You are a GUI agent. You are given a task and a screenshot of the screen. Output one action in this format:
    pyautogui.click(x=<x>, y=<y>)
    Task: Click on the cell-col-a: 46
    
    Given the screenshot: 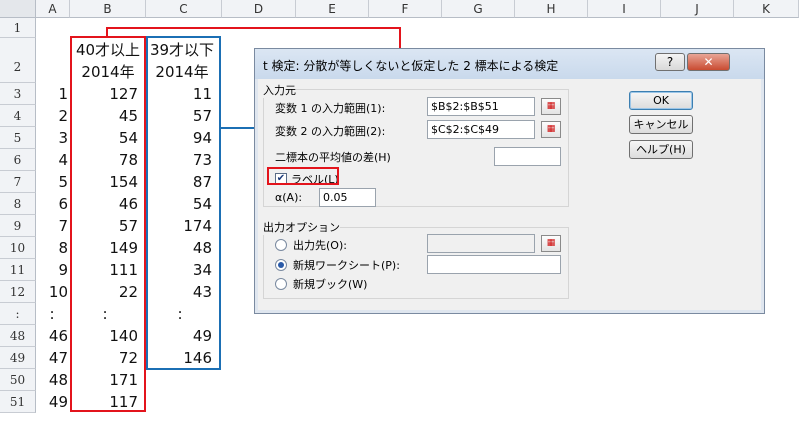 What is the action you would take?
    pyautogui.click(x=52, y=336)
    